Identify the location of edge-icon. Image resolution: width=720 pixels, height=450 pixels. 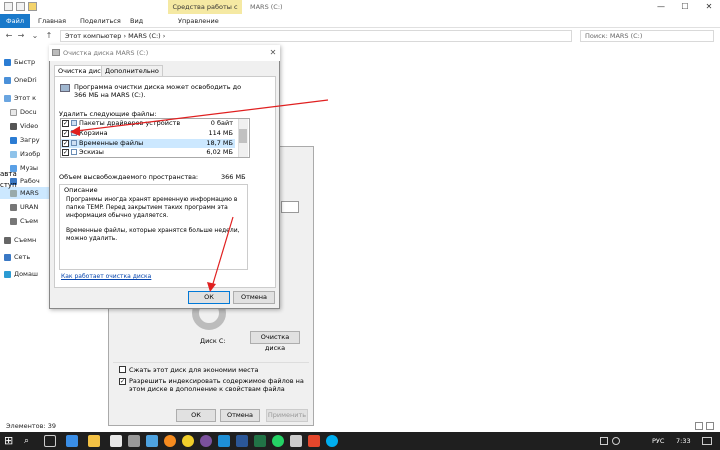
(72, 441).